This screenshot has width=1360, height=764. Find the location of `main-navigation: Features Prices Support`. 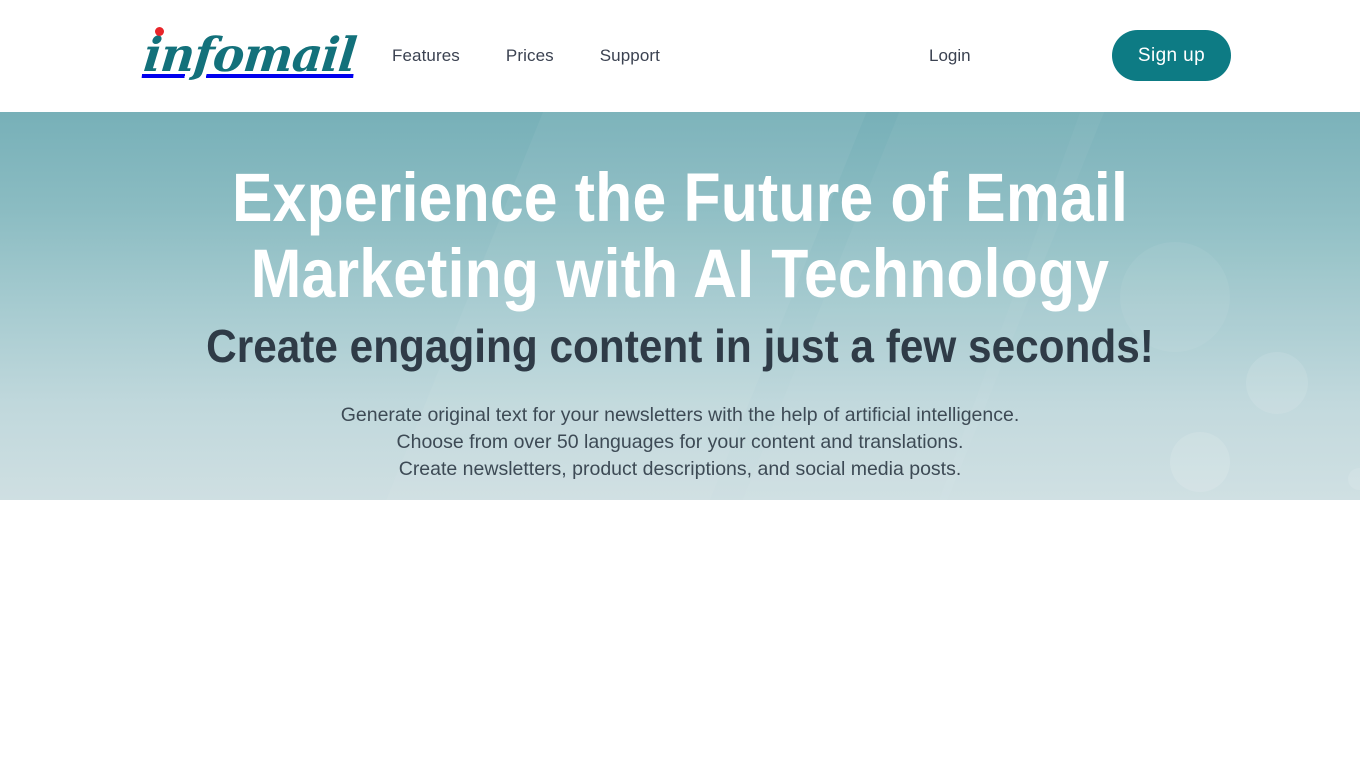

main-navigation: Features Prices Support is located at coordinates (526, 56).